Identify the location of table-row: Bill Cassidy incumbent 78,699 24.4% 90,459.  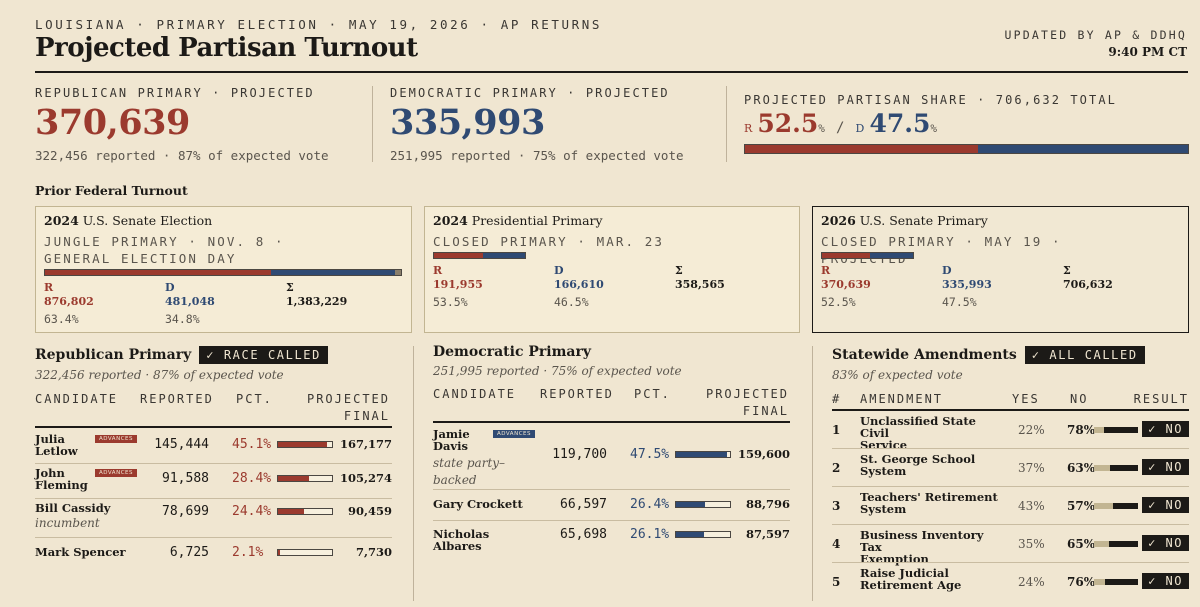
(213, 518).